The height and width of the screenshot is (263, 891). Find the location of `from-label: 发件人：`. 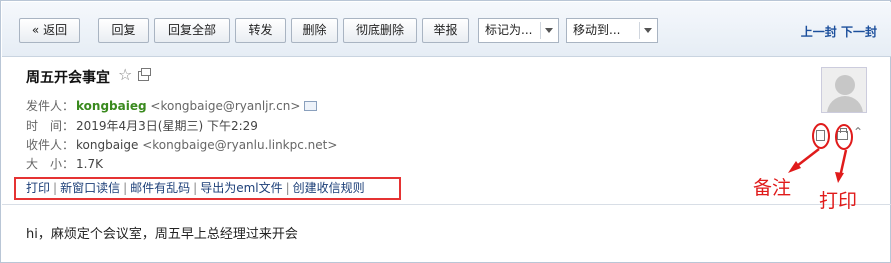

from-label: 发件人： is located at coordinates (50, 106).